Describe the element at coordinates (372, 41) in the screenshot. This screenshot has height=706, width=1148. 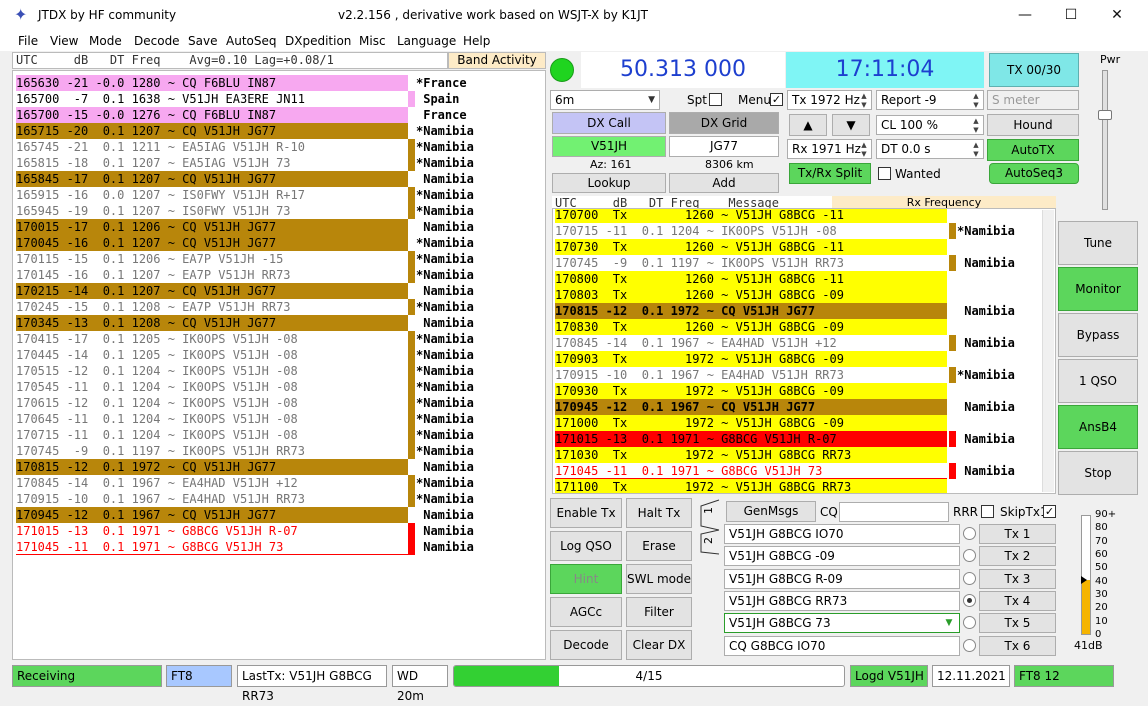
I see `menu-misc: Misc` at that location.